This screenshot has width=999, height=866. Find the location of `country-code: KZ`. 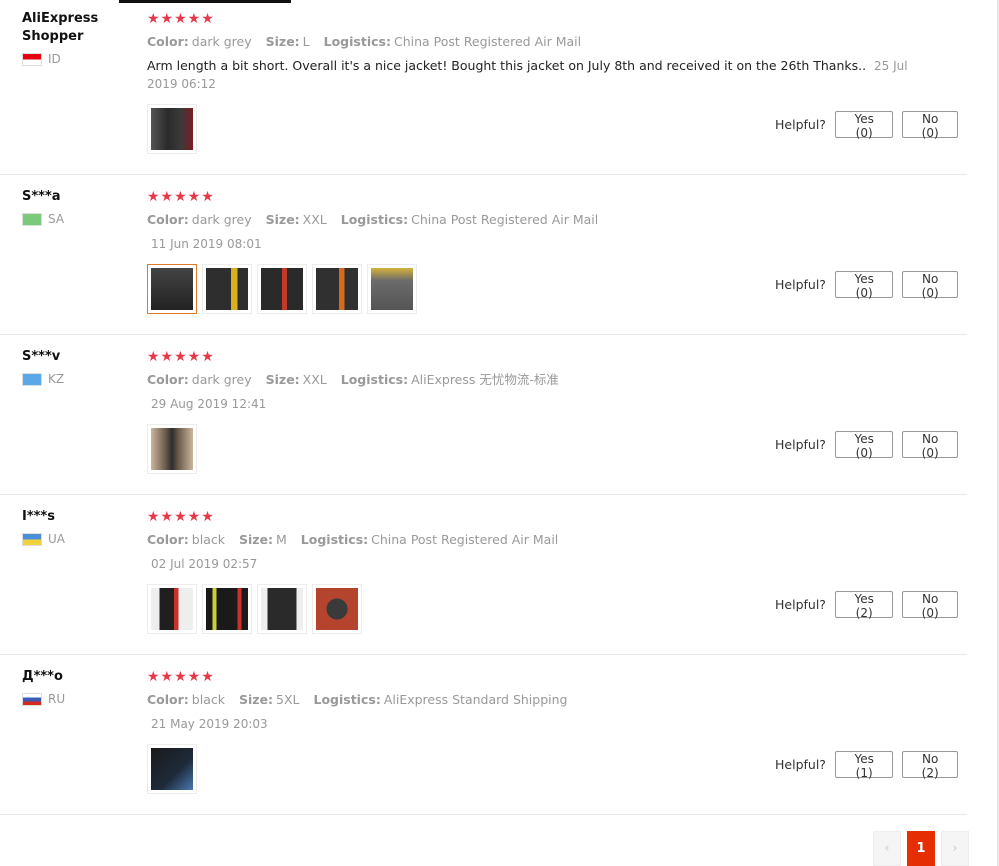

country-code: KZ is located at coordinates (56, 379).